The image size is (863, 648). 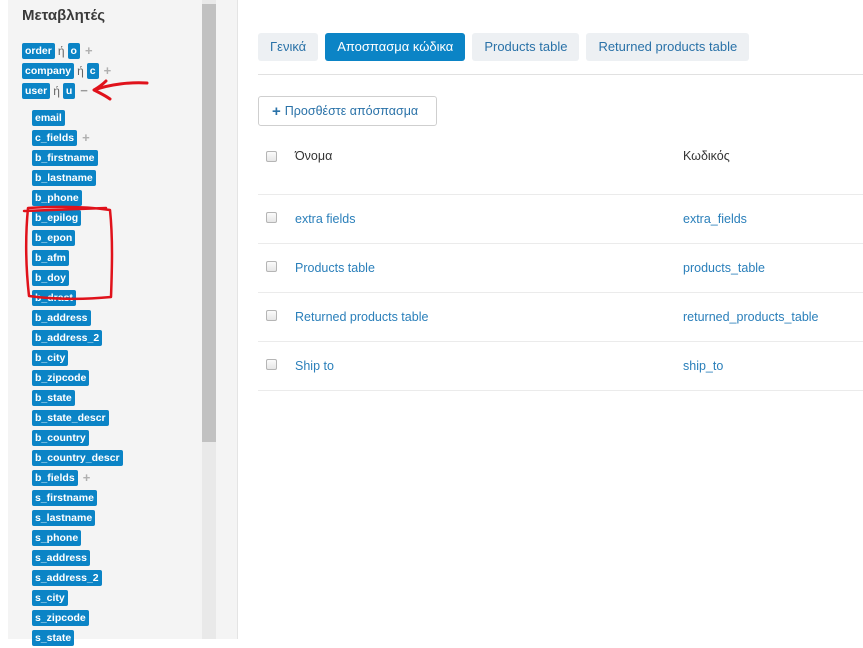 I want to click on var-alias-u: u, so click(x=69, y=91).